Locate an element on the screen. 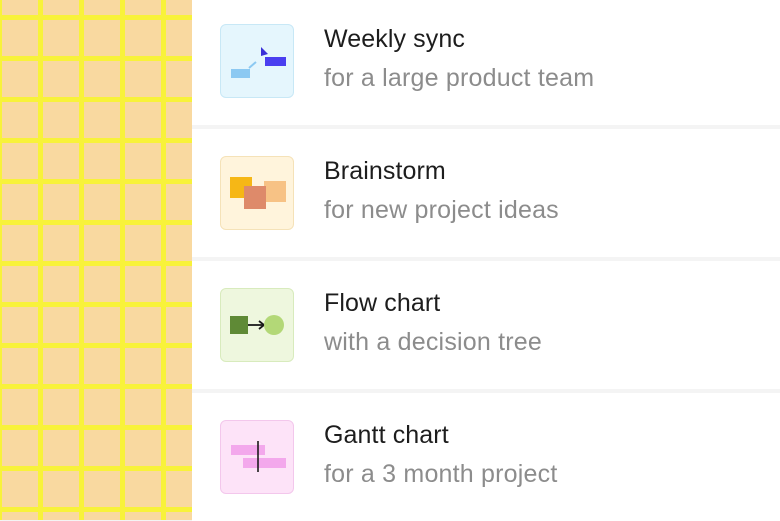  brainstorm-icon is located at coordinates (258, 193).